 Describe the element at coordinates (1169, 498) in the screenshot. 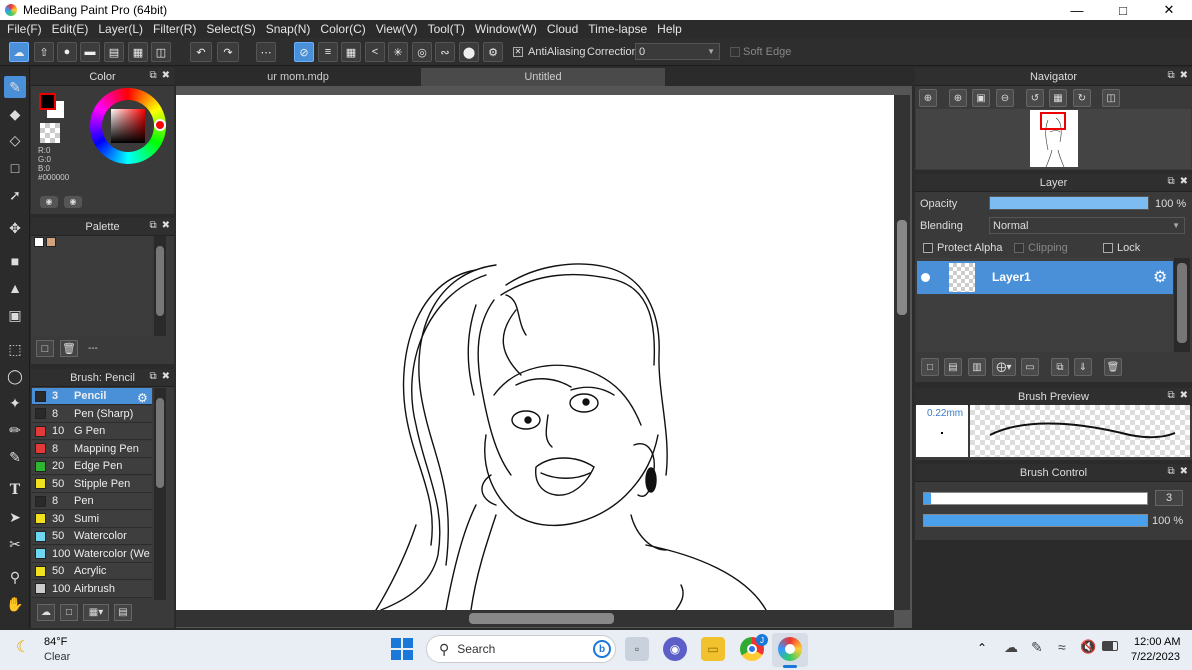

I see `brush-size-value: 3` at that location.